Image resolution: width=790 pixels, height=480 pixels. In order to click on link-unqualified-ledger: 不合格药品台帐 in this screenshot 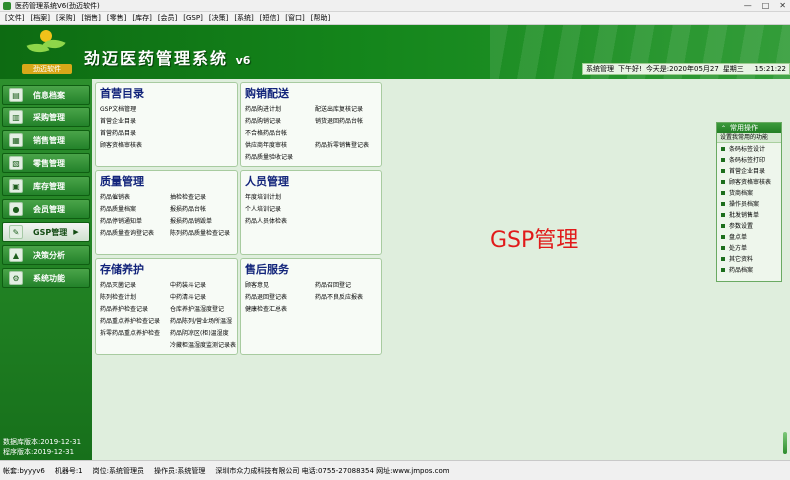, I will do `click(266, 132)`.